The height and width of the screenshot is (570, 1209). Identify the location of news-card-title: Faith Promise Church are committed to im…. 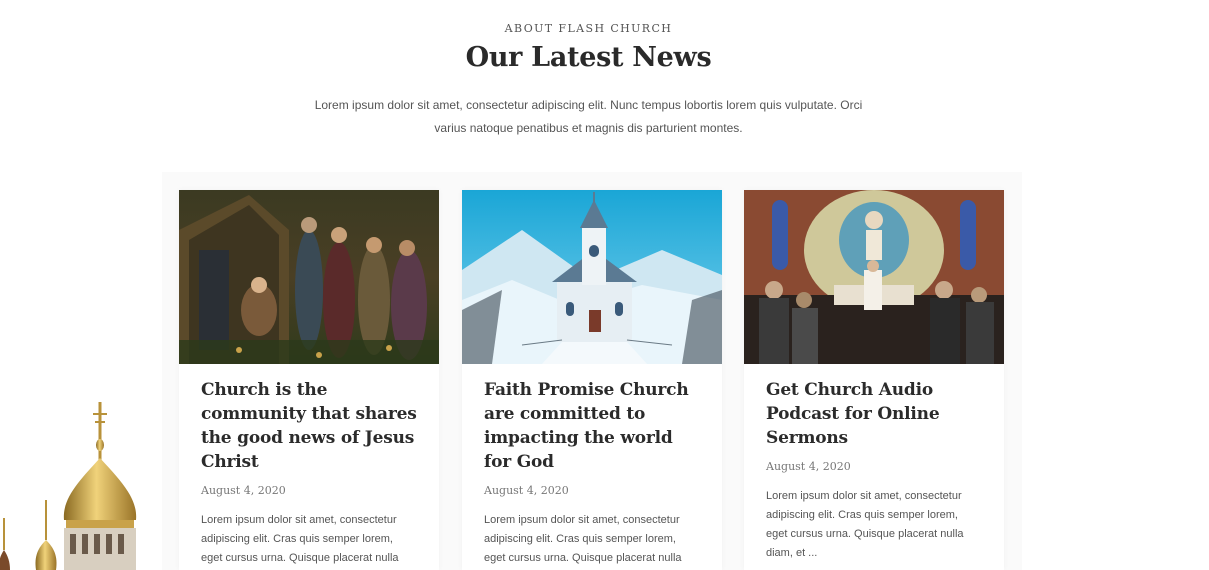
(592, 426).